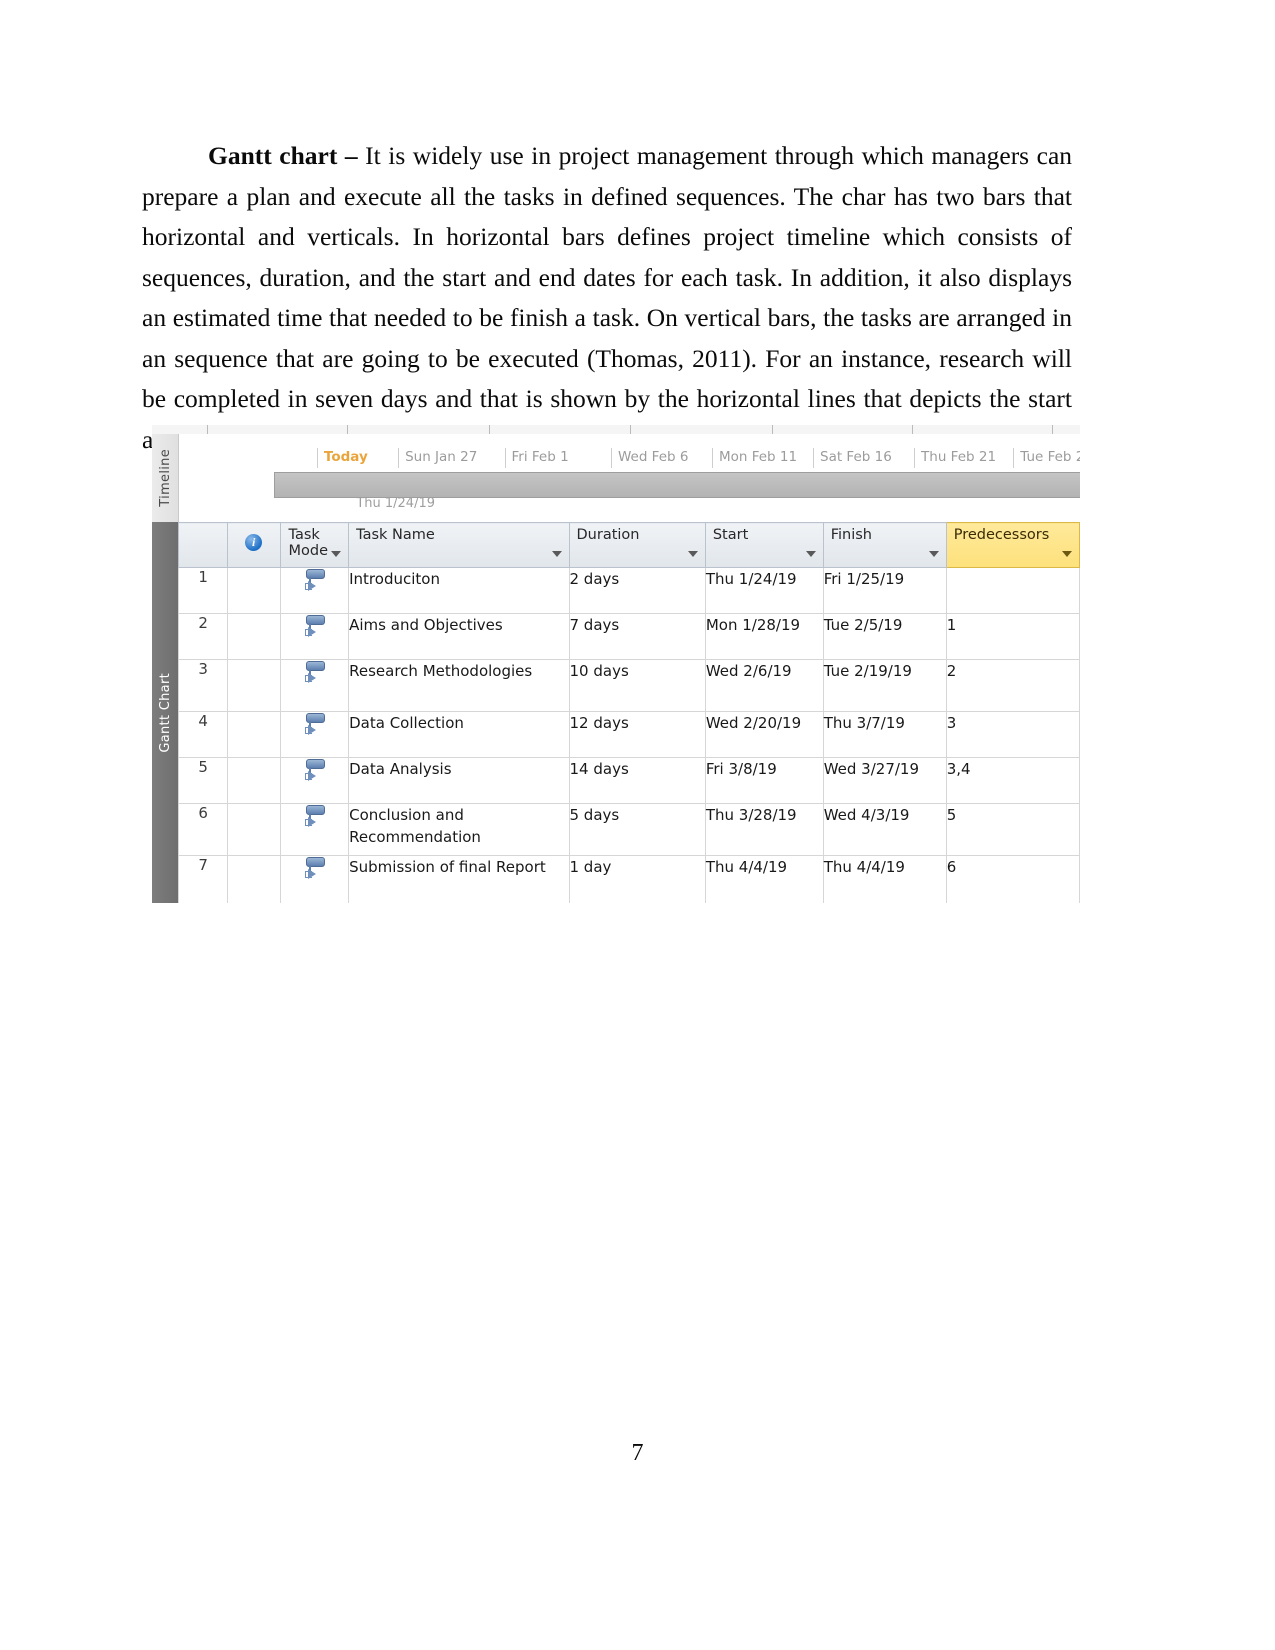 The height and width of the screenshot is (1650, 1275). What do you see at coordinates (1012, 590) in the screenshot?
I see `row-predecessors` at bounding box center [1012, 590].